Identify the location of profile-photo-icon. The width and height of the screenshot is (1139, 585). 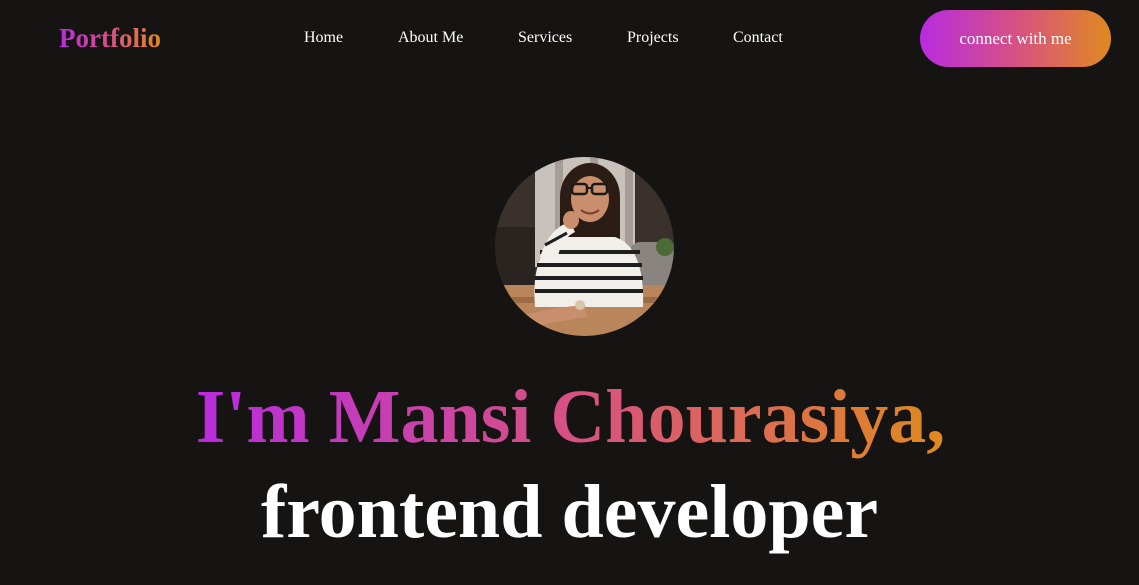
(584, 246).